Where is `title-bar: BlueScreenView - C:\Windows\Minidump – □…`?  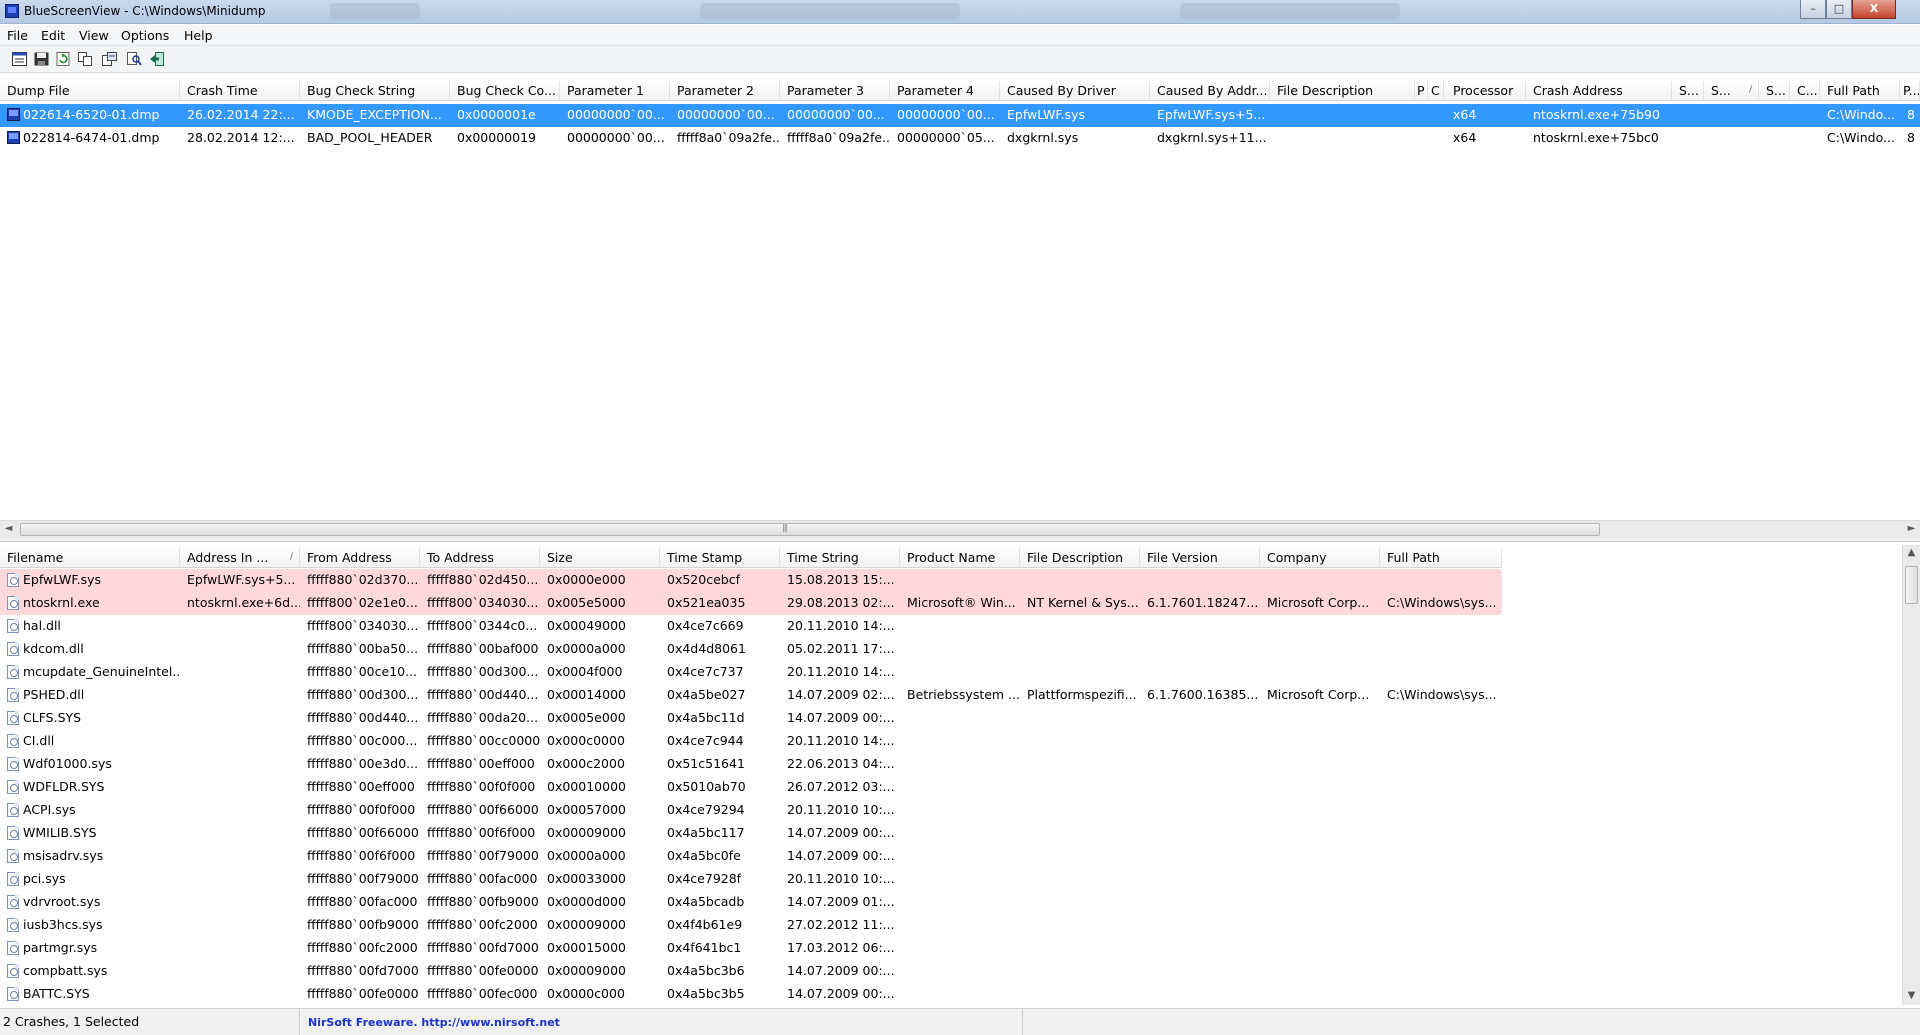
title-bar: BlueScreenView - C:\Windows\Minidump – □… is located at coordinates (960, 12).